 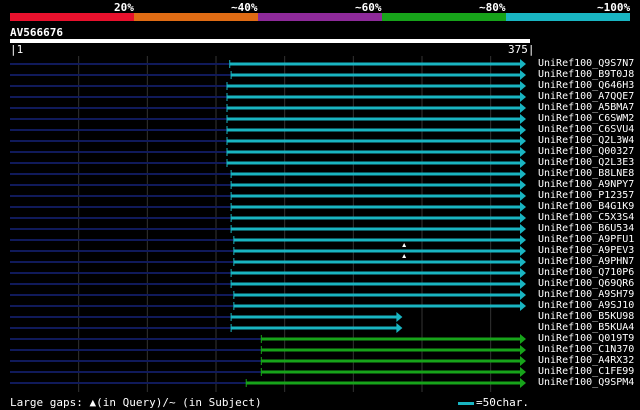 What do you see at coordinates (586, 151) in the screenshot?
I see `hit-label: UniRef100_Q00327` at bounding box center [586, 151].